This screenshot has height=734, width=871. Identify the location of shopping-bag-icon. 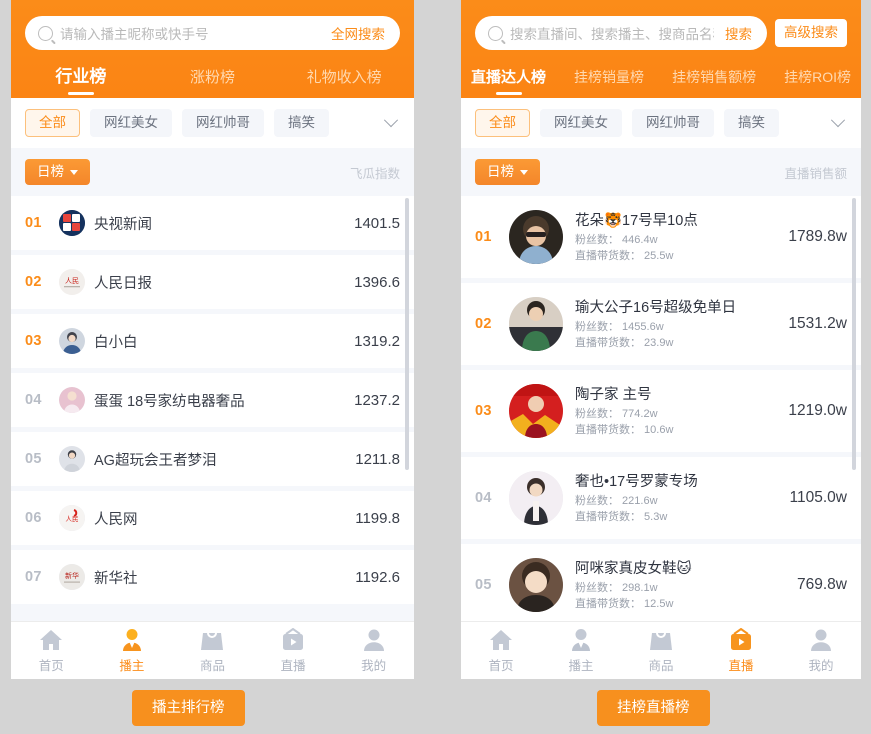
(212, 640).